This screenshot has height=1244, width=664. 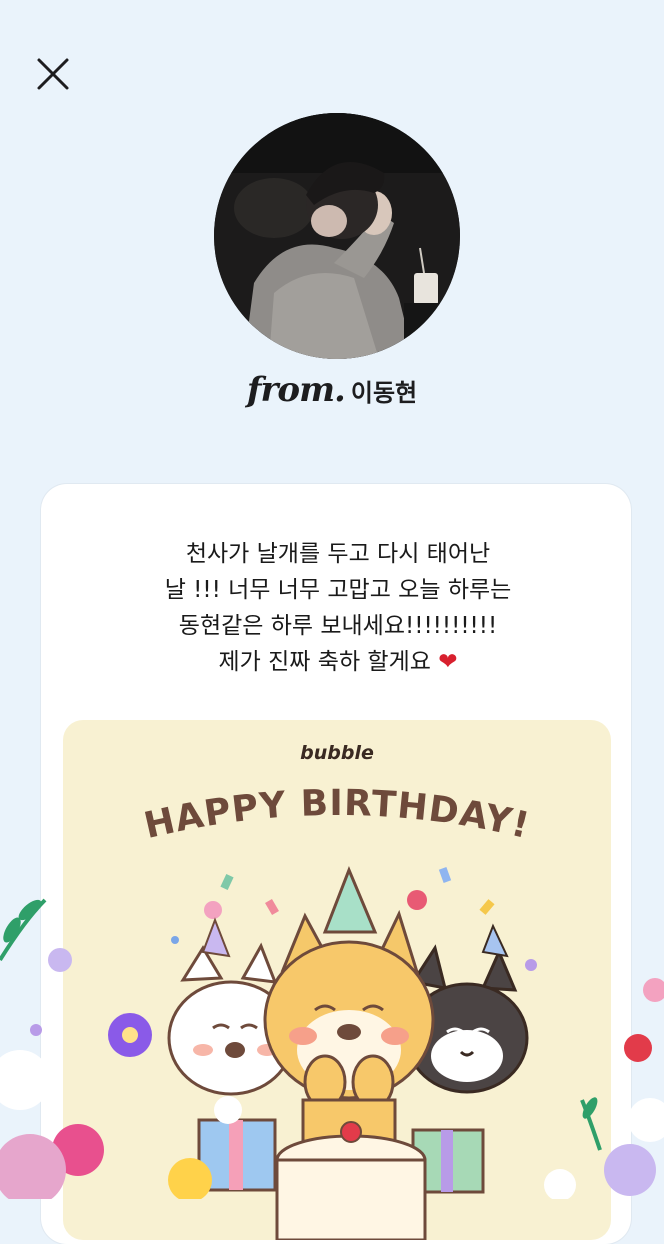 I want to click on birthday-headline: HAPPY BIRTHDAY!, so click(x=336, y=815).